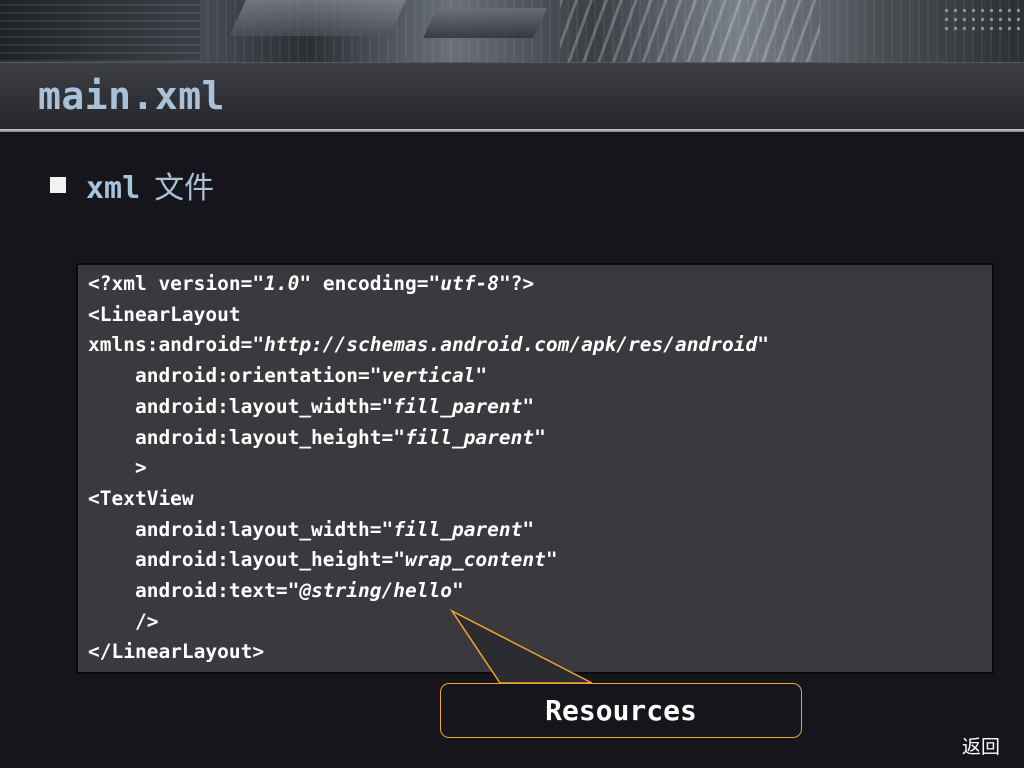  I want to click on banner-dot-grid, so click(981, 21).